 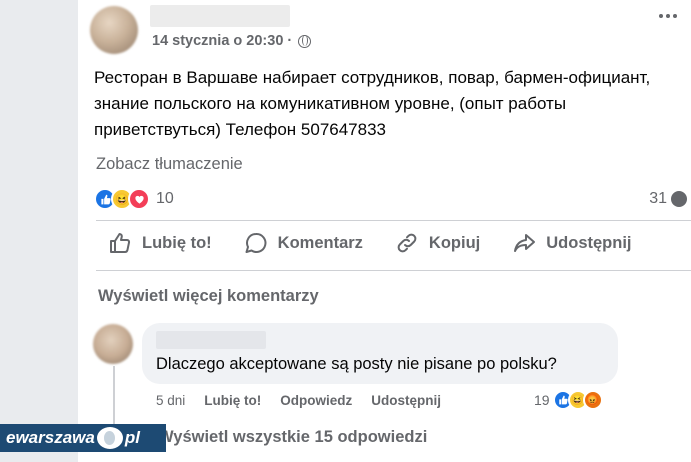 What do you see at coordinates (160, 243) in the screenshot?
I see `like-button: Lubię to!` at bounding box center [160, 243].